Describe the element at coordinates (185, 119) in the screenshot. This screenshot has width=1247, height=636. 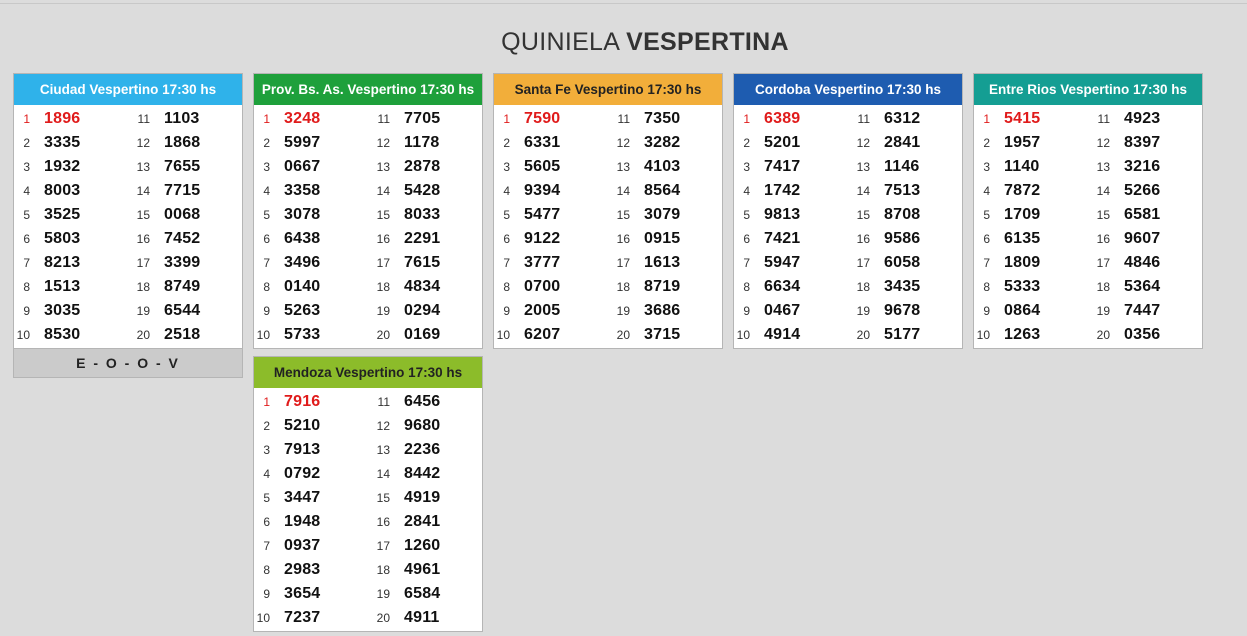
I see `prize-row: 11 1103` at that location.